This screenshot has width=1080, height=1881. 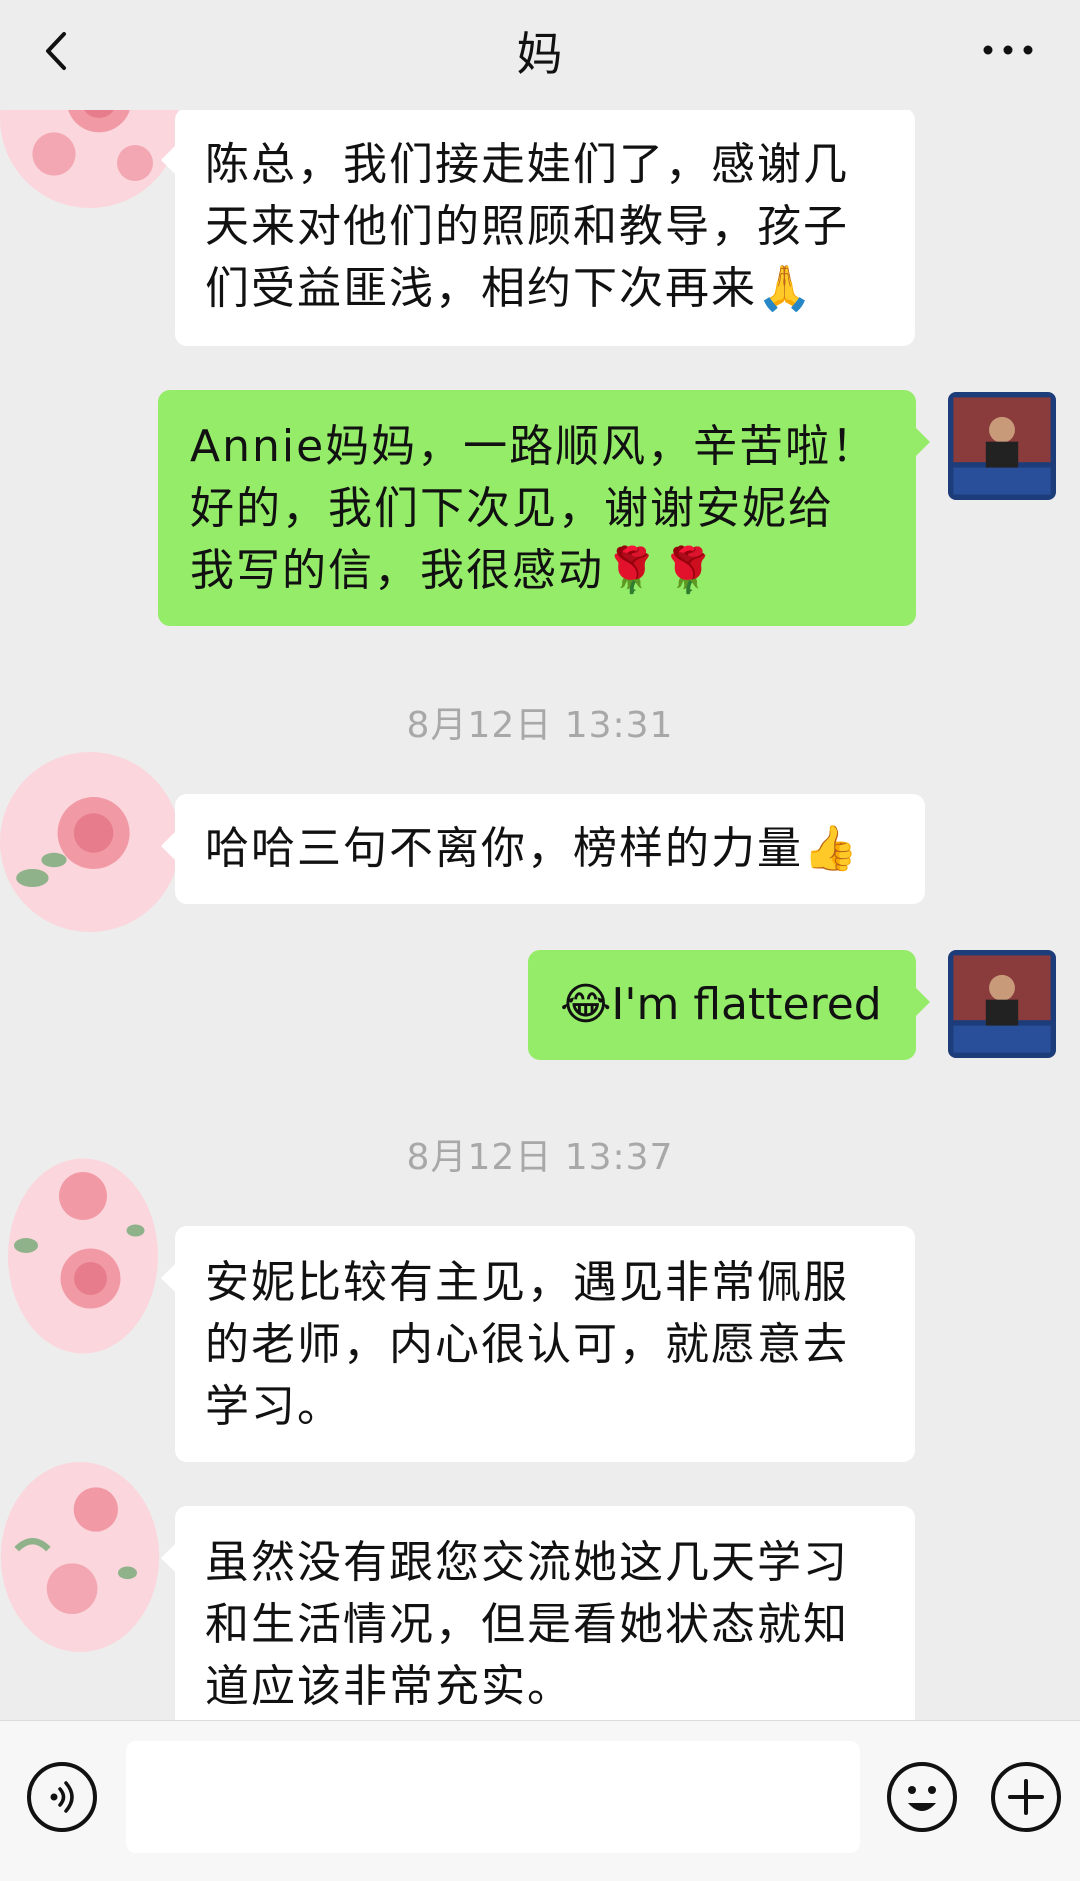 What do you see at coordinates (721, 1004) in the screenshot?
I see `message-text: 😂I'm flattered` at bounding box center [721, 1004].